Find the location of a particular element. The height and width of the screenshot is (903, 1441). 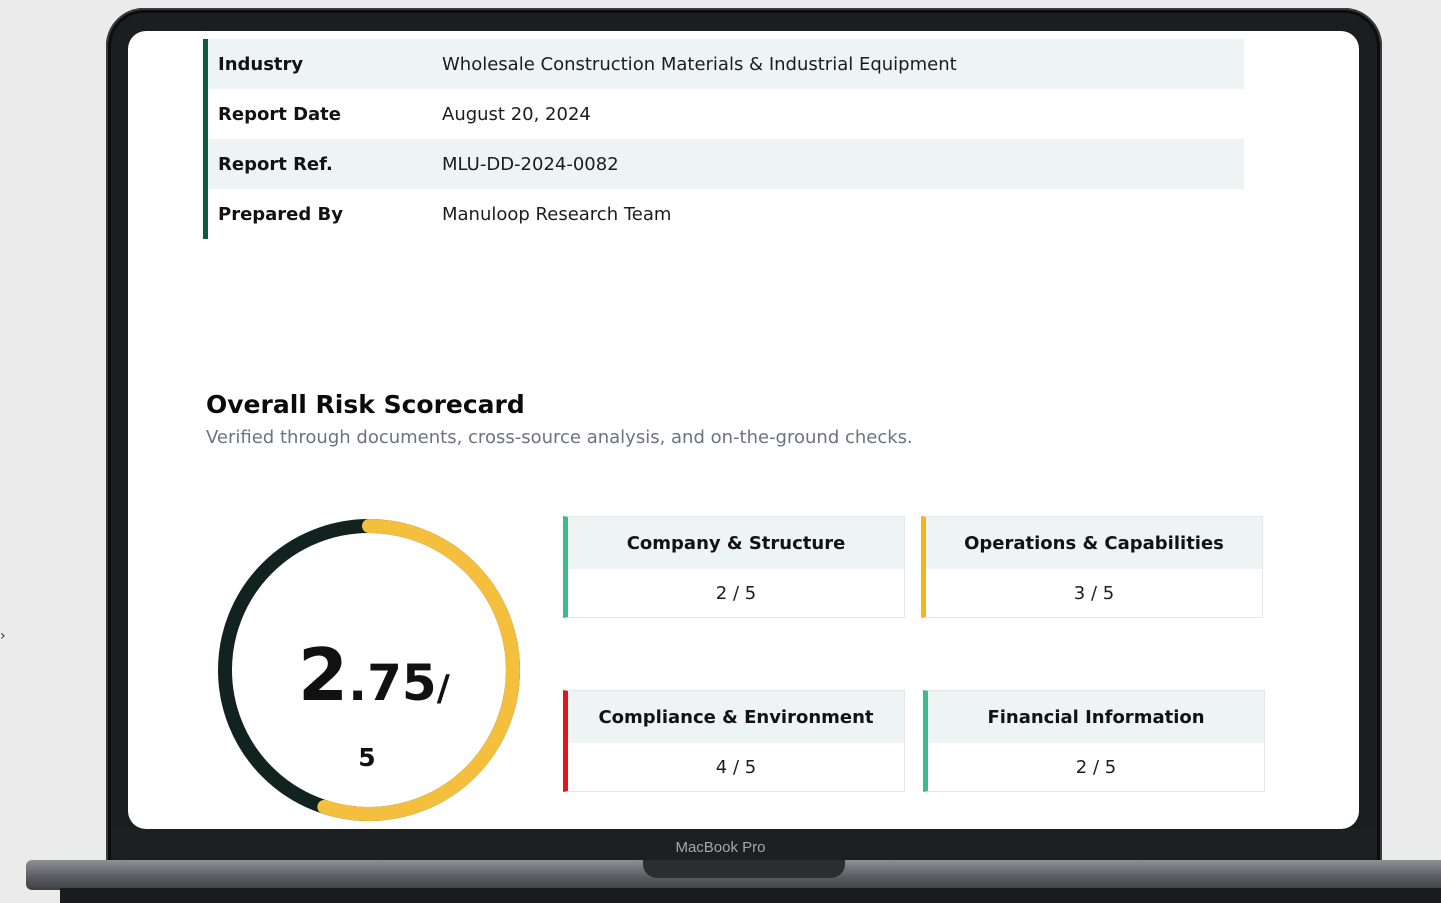

category-card-financial-information: Financial Information 2 / 5 is located at coordinates (1094, 741).